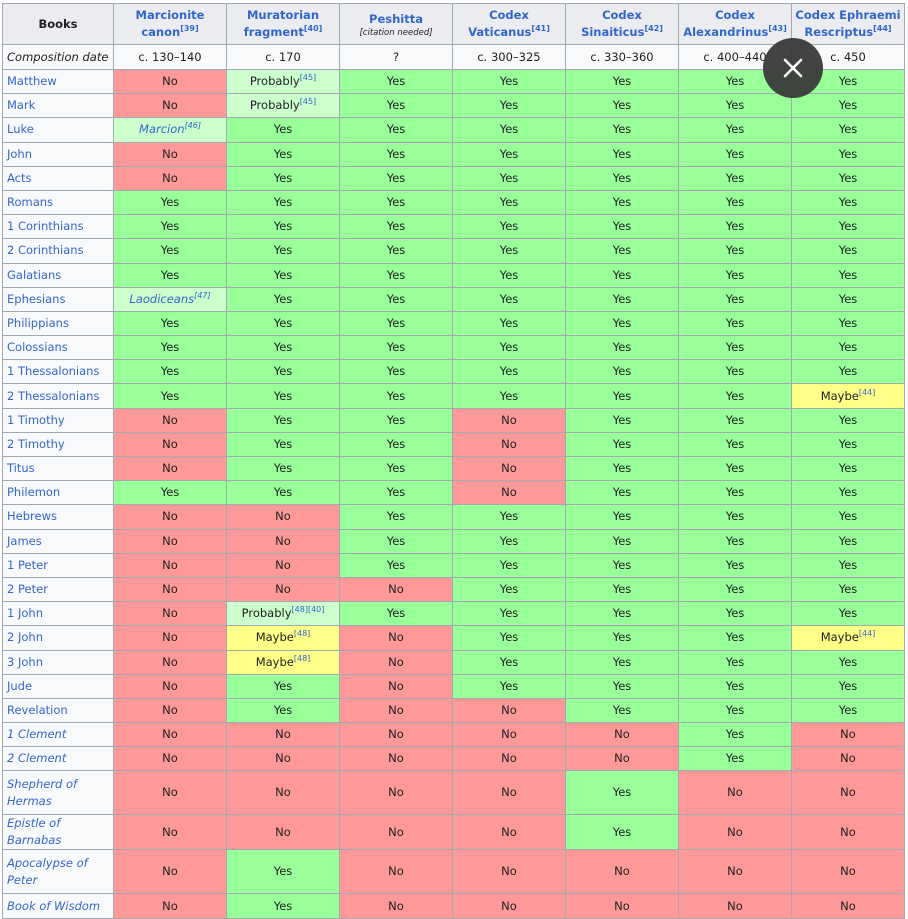 The height and width of the screenshot is (919, 908). I want to click on book-link: Epistle of Barnabas, so click(34, 831).